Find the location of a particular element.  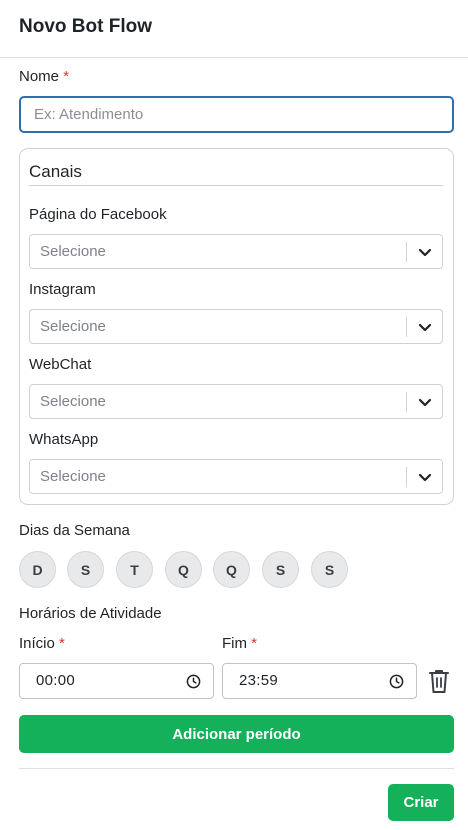

name-label-text: Nome is located at coordinates (39, 76).